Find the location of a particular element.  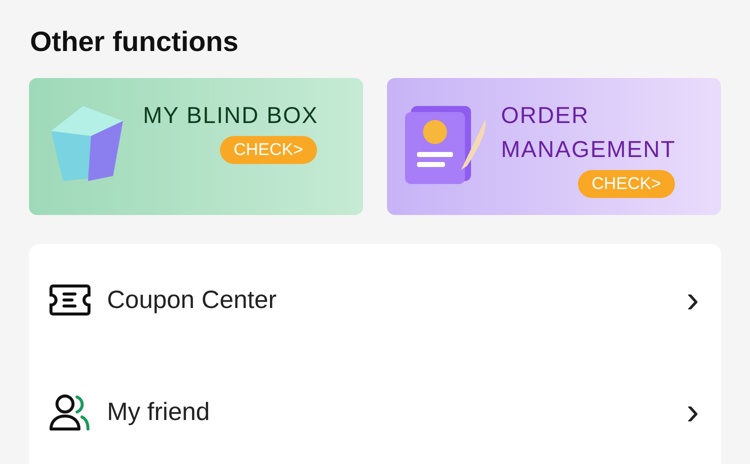

ticket-icon is located at coordinates (70, 300).